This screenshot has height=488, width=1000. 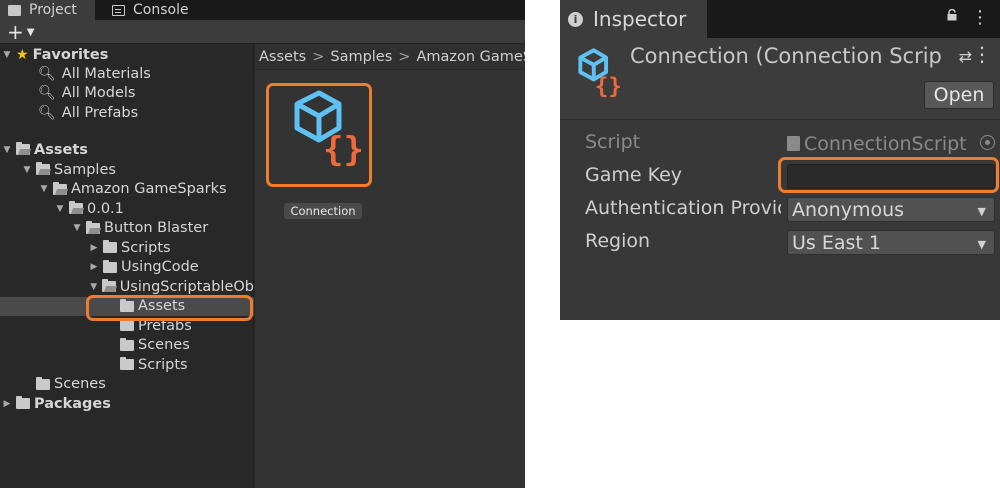 I want to click on tree-item-button-blaster: ▼ Button Blaster, so click(x=127, y=229).